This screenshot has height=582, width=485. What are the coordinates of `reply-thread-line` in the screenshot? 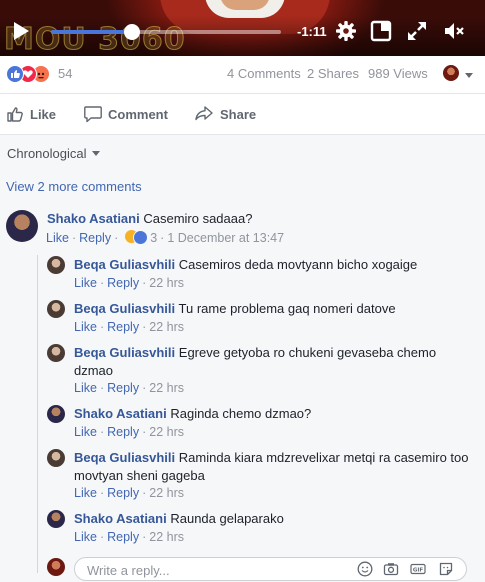 It's located at (37, 414).